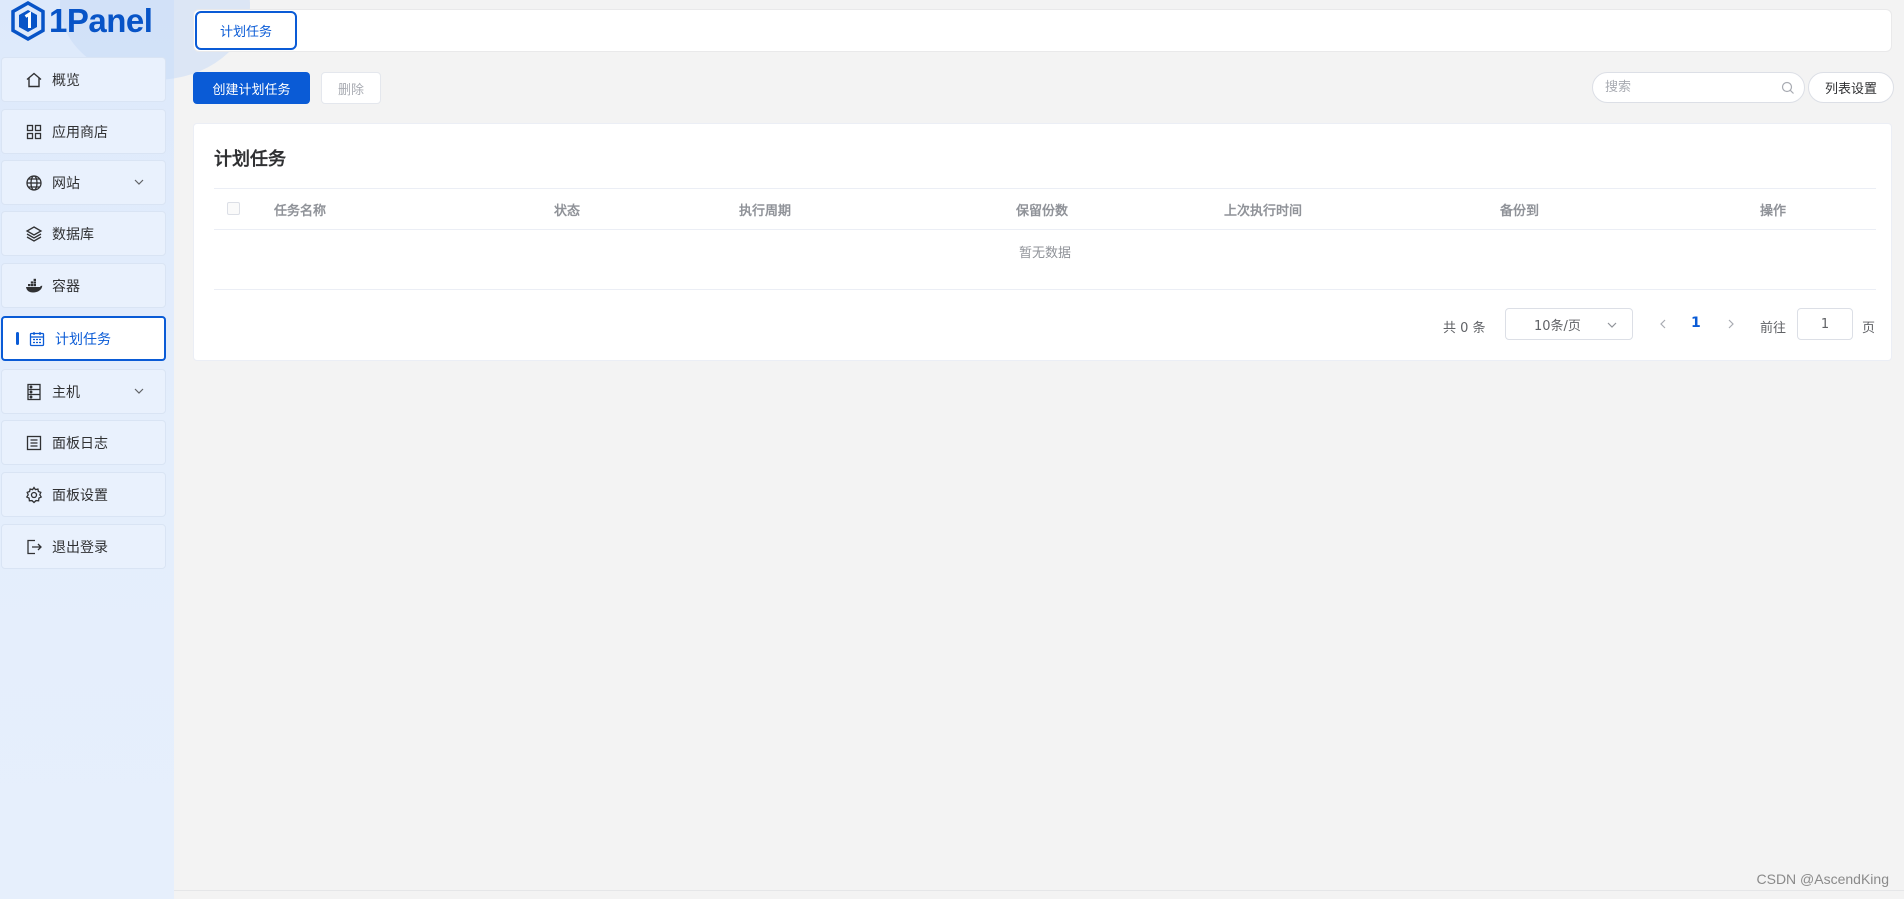  What do you see at coordinates (351, 88) in the screenshot?
I see `delete-button: 删除` at bounding box center [351, 88].